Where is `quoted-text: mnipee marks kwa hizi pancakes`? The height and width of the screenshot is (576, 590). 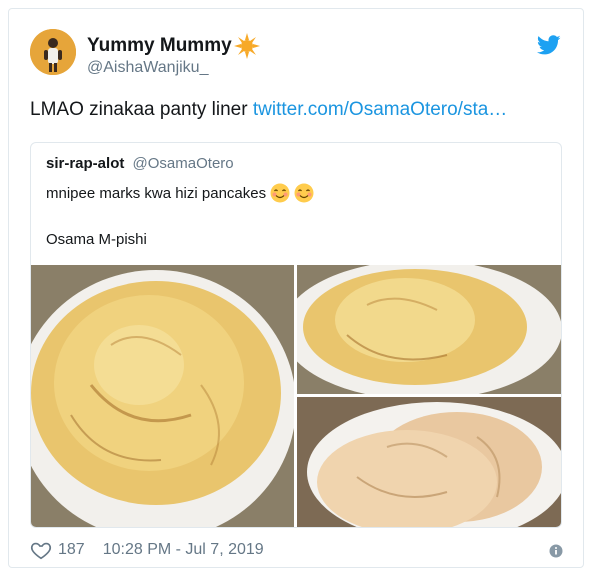
quoted-text: mnipee marks kwa hizi pancakes is located at coordinates (156, 193).